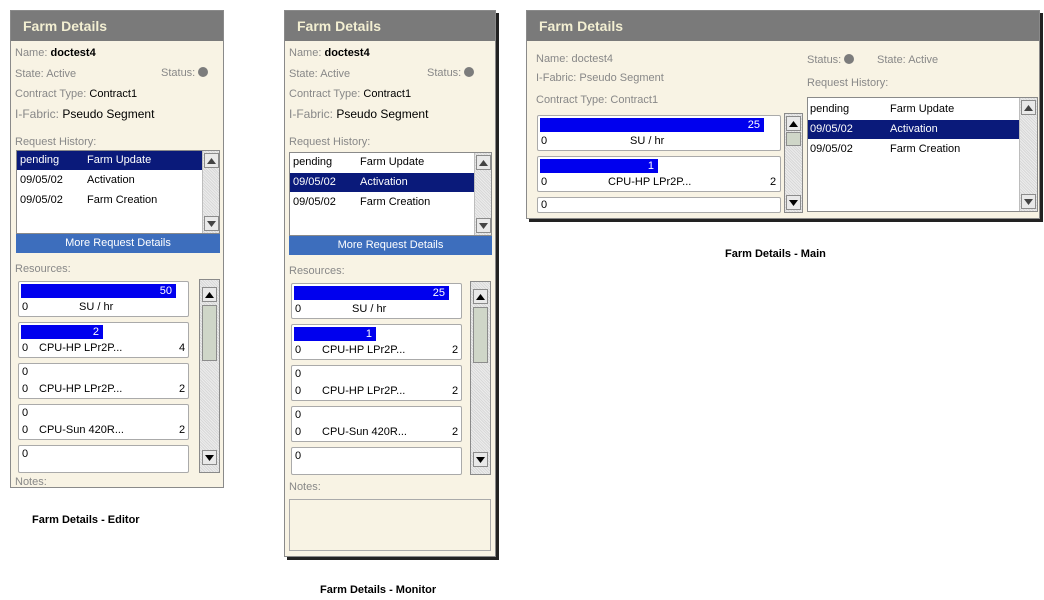 The width and height of the screenshot is (1044, 600). I want to click on resource-max: 4, so click(182, 348).